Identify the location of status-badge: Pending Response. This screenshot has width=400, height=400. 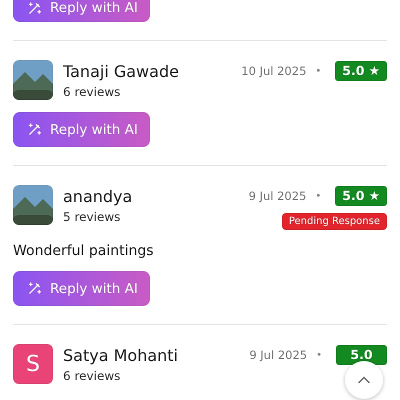
(334, 221).